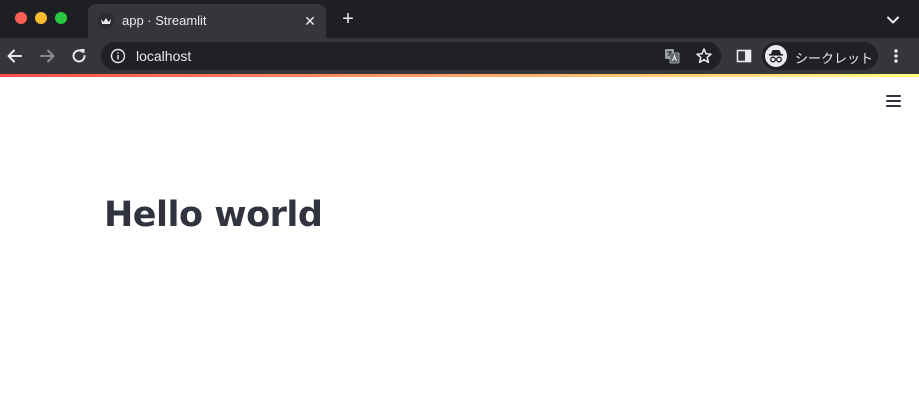 This screenshot has width=919, height=401. Describe the element at coordinates (163, 56) in the screenshot. I see `address-url: localhost` at that location.